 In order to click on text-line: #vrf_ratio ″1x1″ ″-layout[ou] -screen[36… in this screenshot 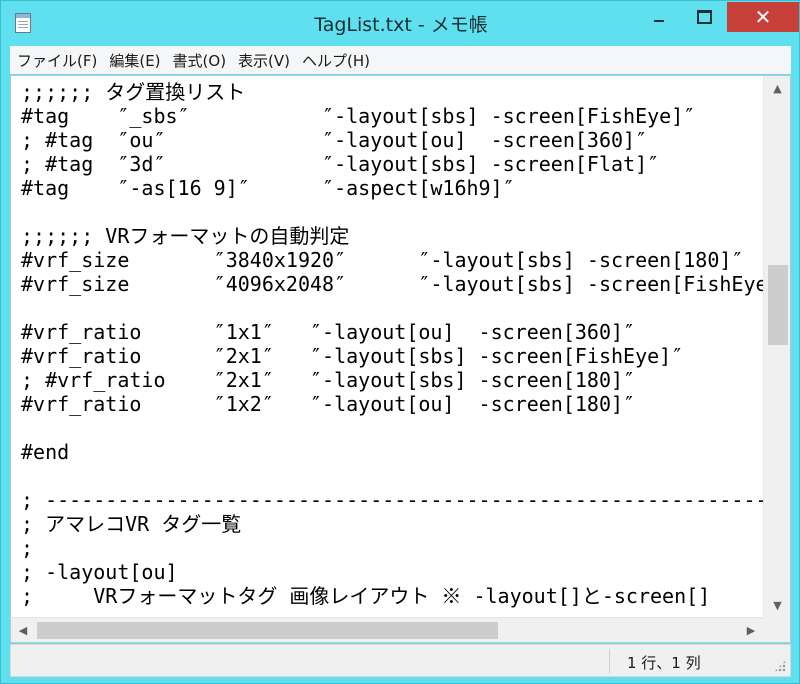, I will do `click(328, 332)`.